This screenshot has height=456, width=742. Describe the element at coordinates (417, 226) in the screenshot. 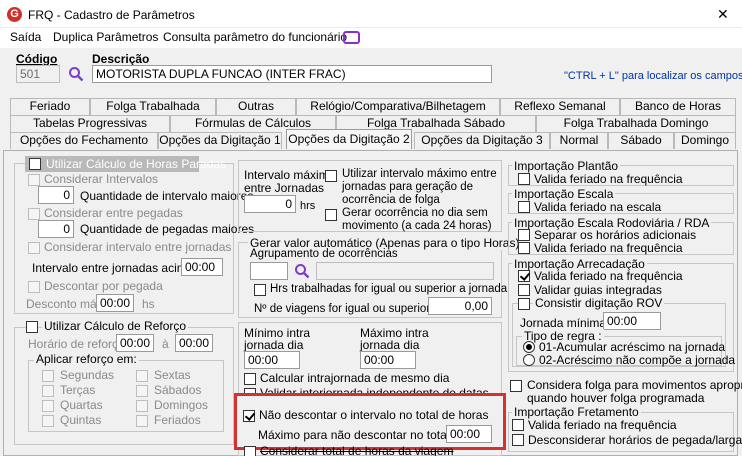

I see `gerar-ocorrencia-label-2: movimento (a cada 24 horas)` at that location.